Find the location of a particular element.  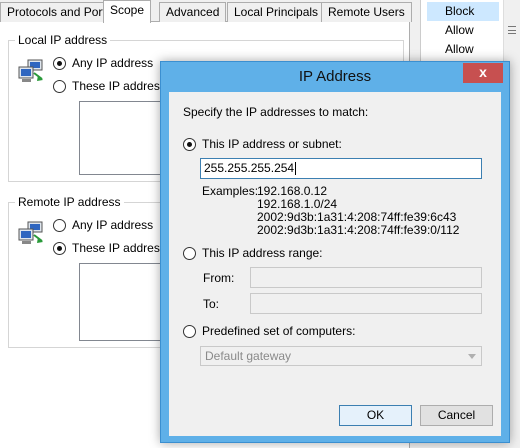

example-item: 2002:9d3b:1a31:4:208:74ff:fe39:0/112 is located at coordinates (358, 230).